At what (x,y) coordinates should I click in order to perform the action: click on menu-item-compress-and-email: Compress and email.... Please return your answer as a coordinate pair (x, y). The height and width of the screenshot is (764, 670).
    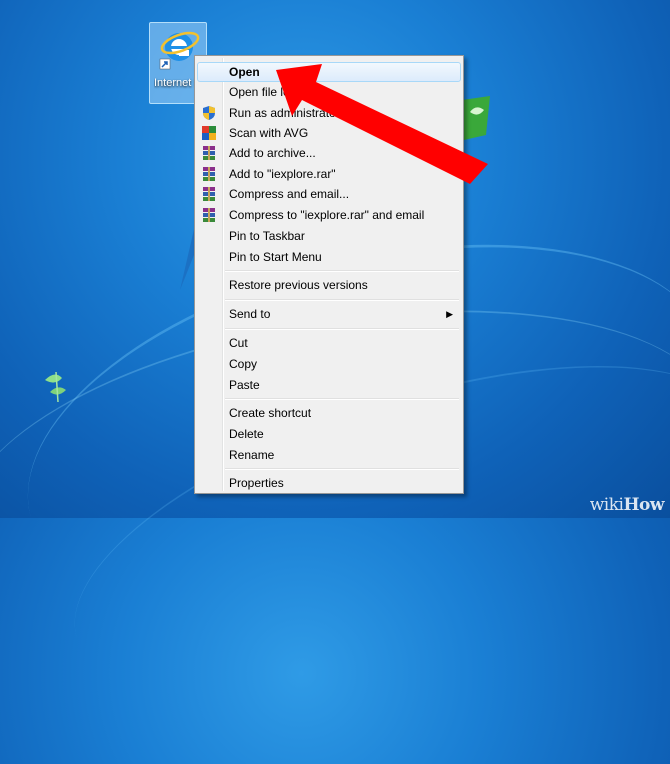
    Looking at the image, I should click on (329, 194).